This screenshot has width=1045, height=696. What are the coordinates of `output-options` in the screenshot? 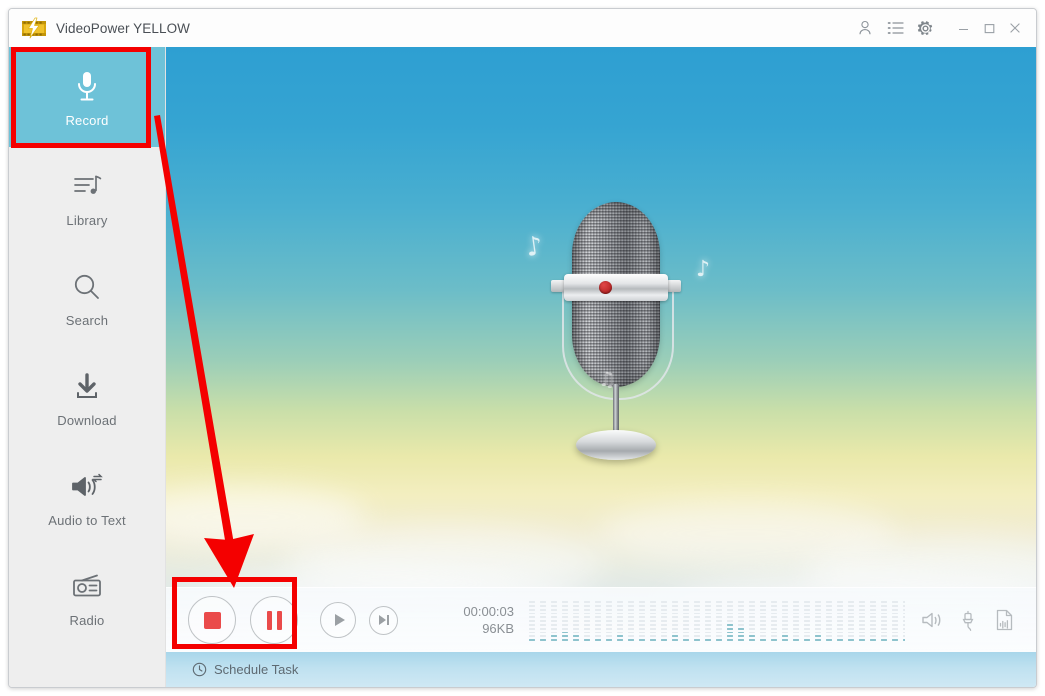 It's located at (967, 620).